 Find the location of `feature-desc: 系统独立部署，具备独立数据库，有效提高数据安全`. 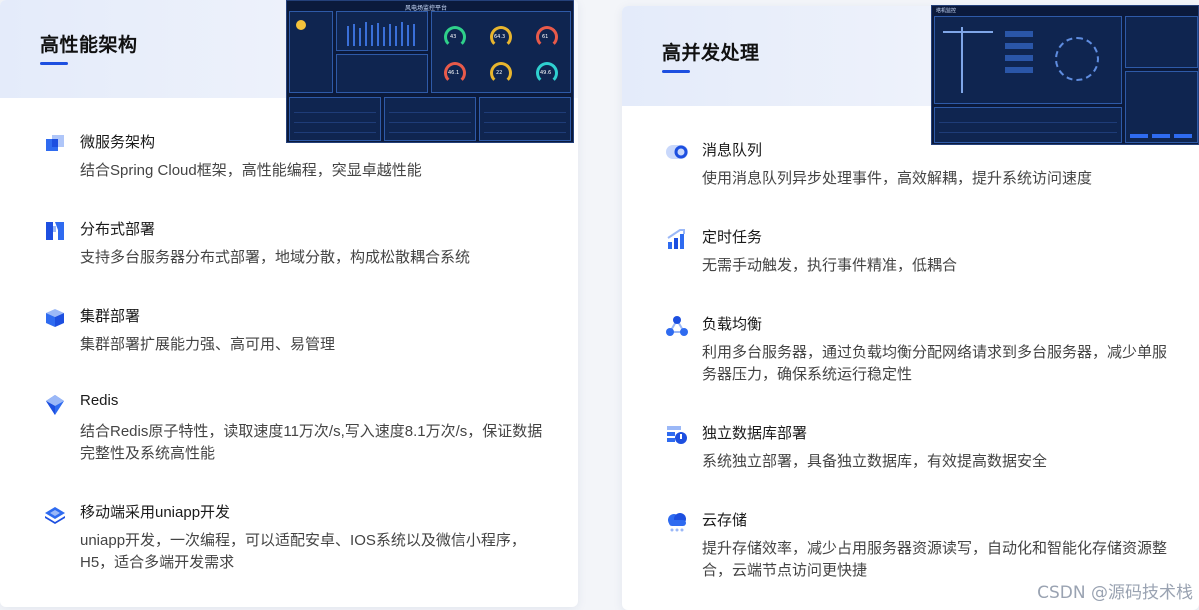

feature-desc: 系统独立部署，具备独立数据库，有效提高数据安全 is located at coordinates (875, 461).